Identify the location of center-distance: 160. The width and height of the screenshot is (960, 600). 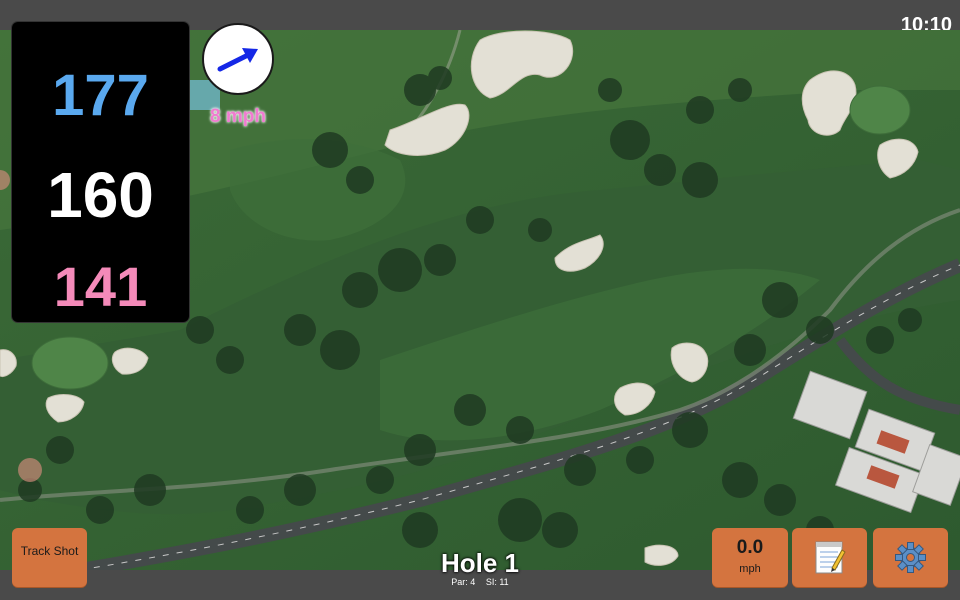
(100, 195).